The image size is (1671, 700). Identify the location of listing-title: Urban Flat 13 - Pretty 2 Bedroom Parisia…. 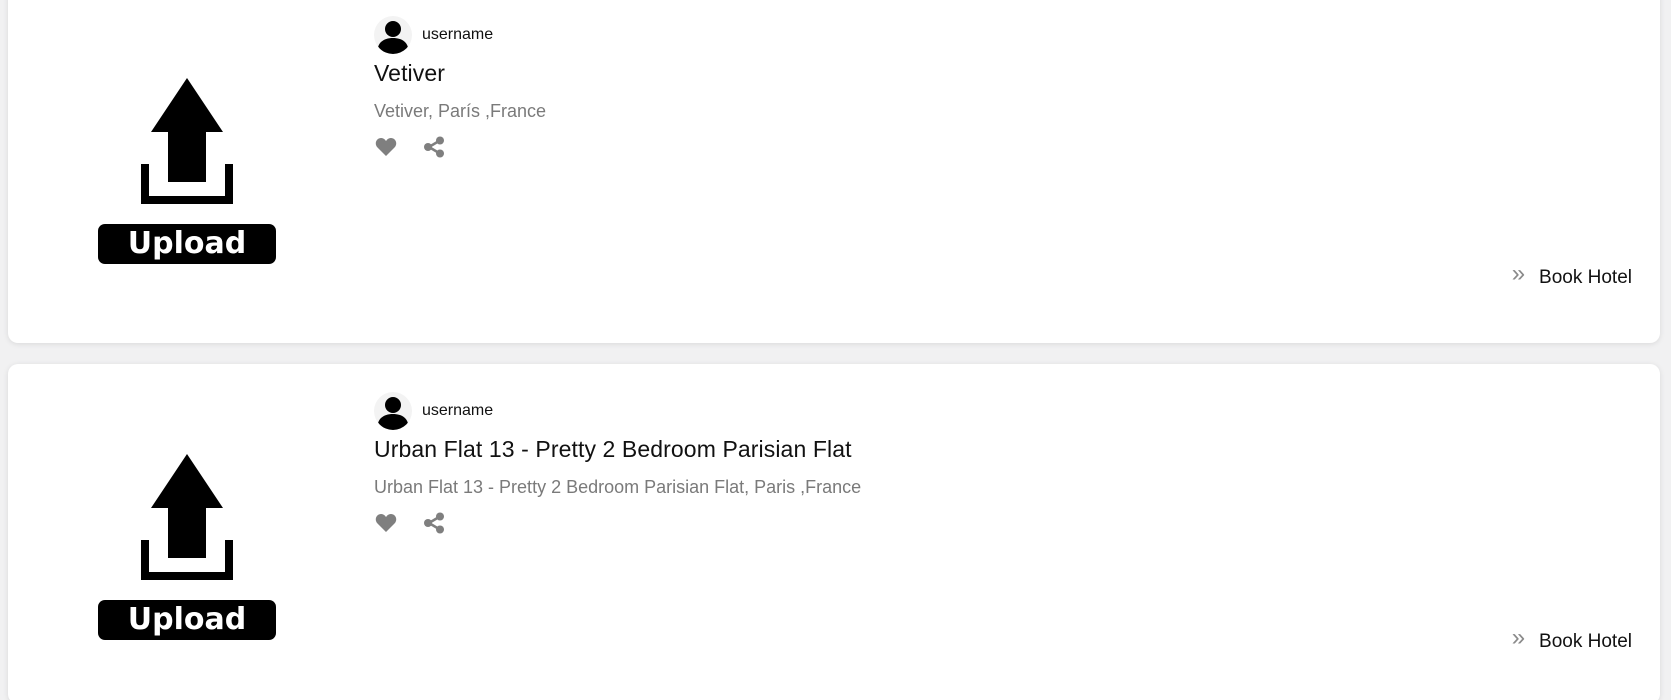
(1007, 449).